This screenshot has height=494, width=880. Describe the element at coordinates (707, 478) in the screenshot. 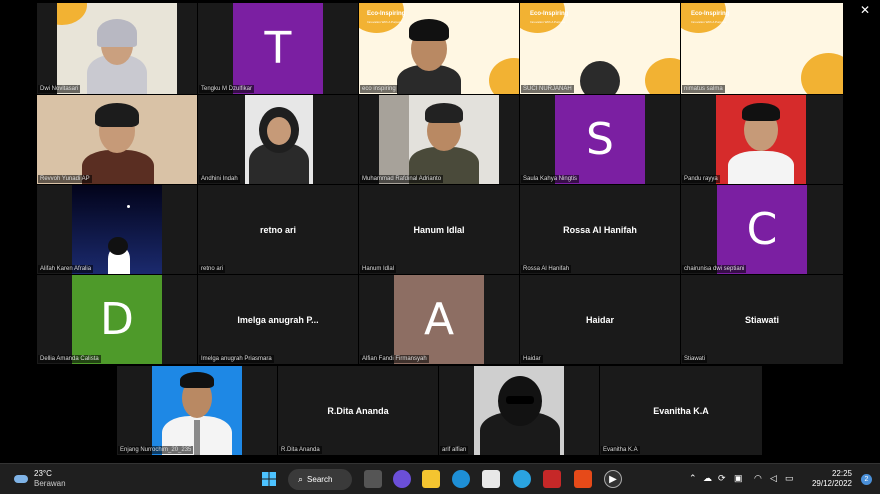

I see `cloud-tray-icon: ☁` at that location.